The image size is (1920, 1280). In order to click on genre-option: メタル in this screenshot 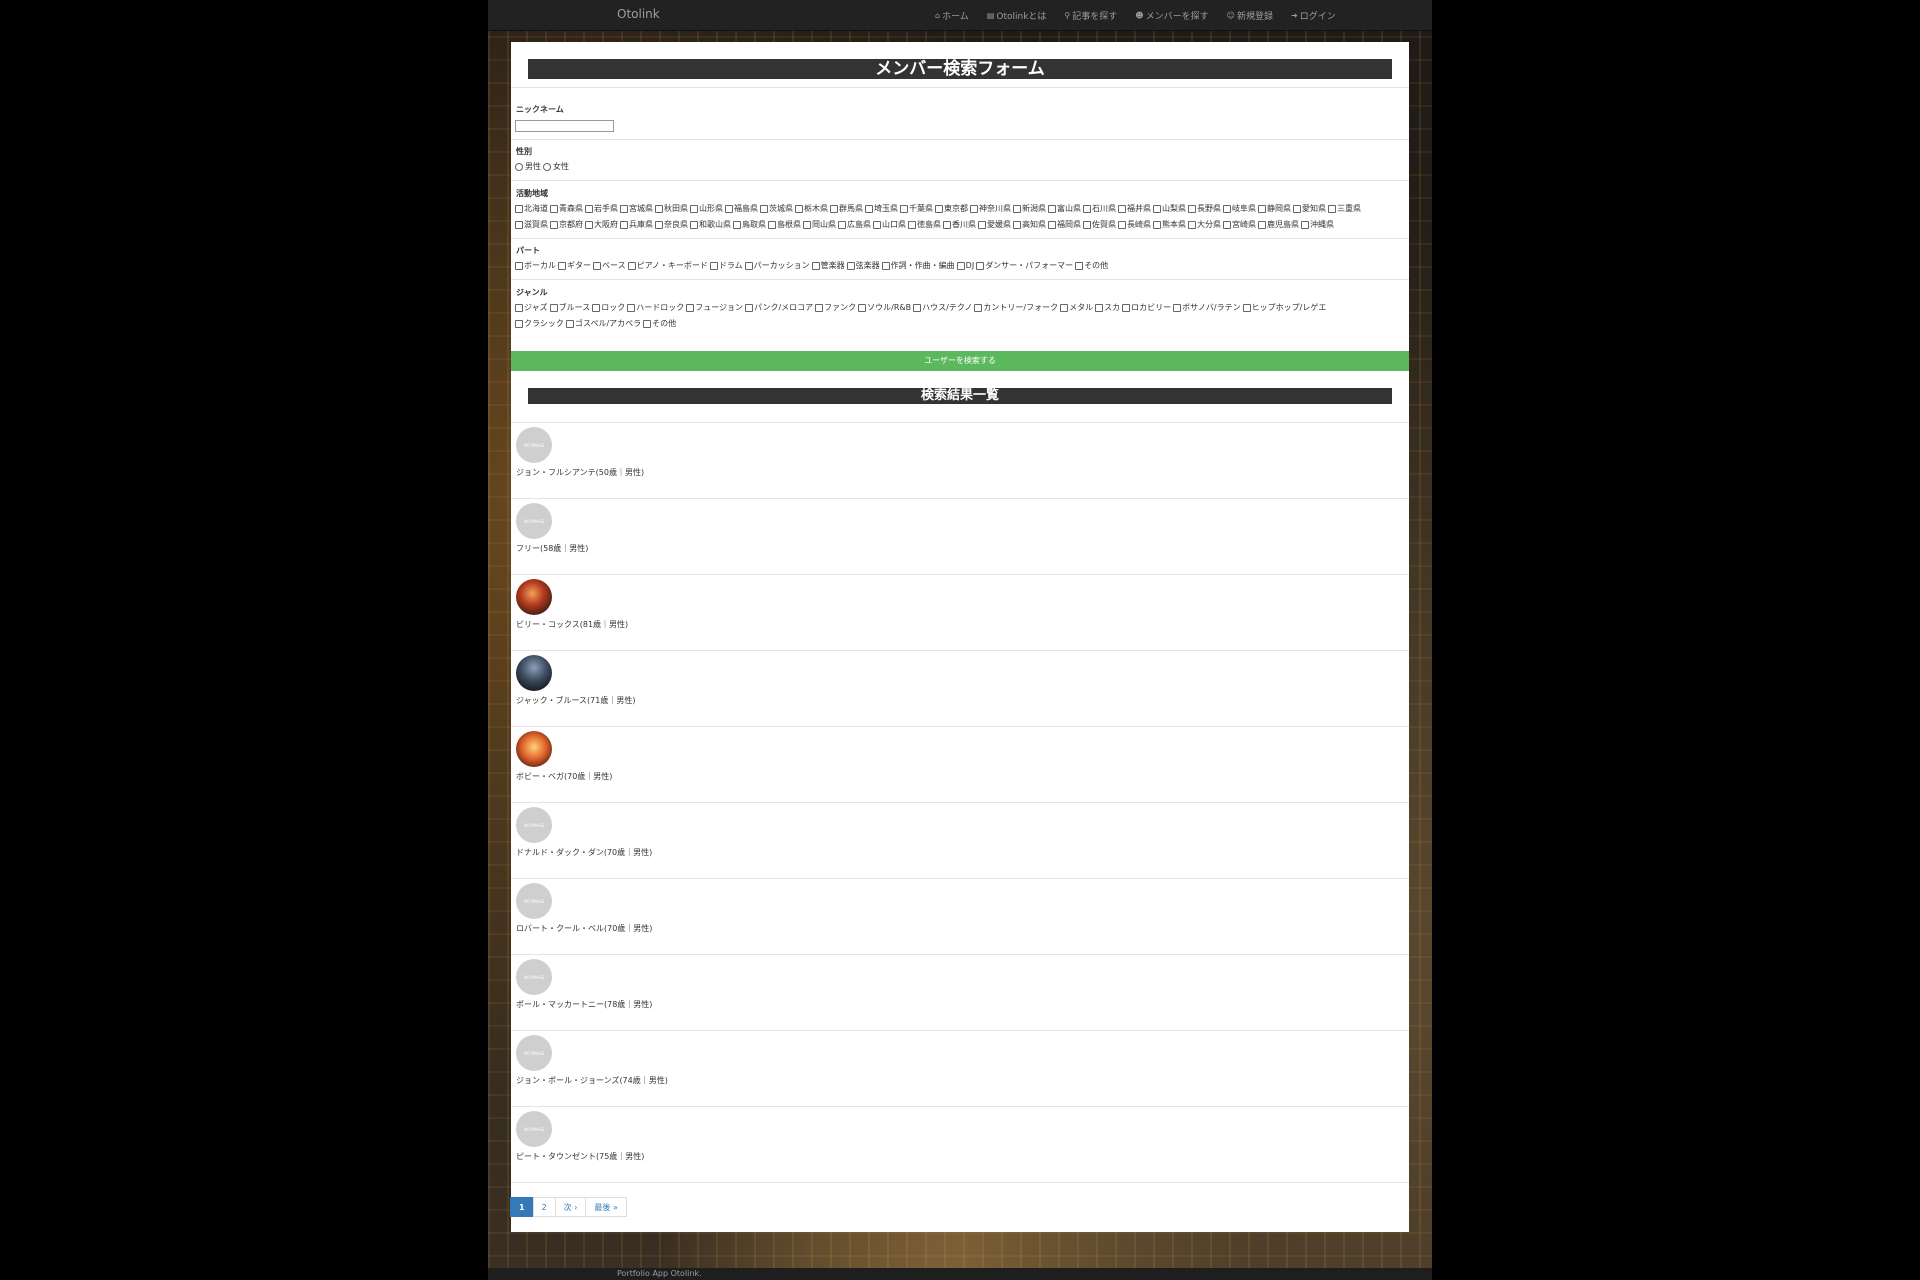, I will do `click(1076, 307)`.